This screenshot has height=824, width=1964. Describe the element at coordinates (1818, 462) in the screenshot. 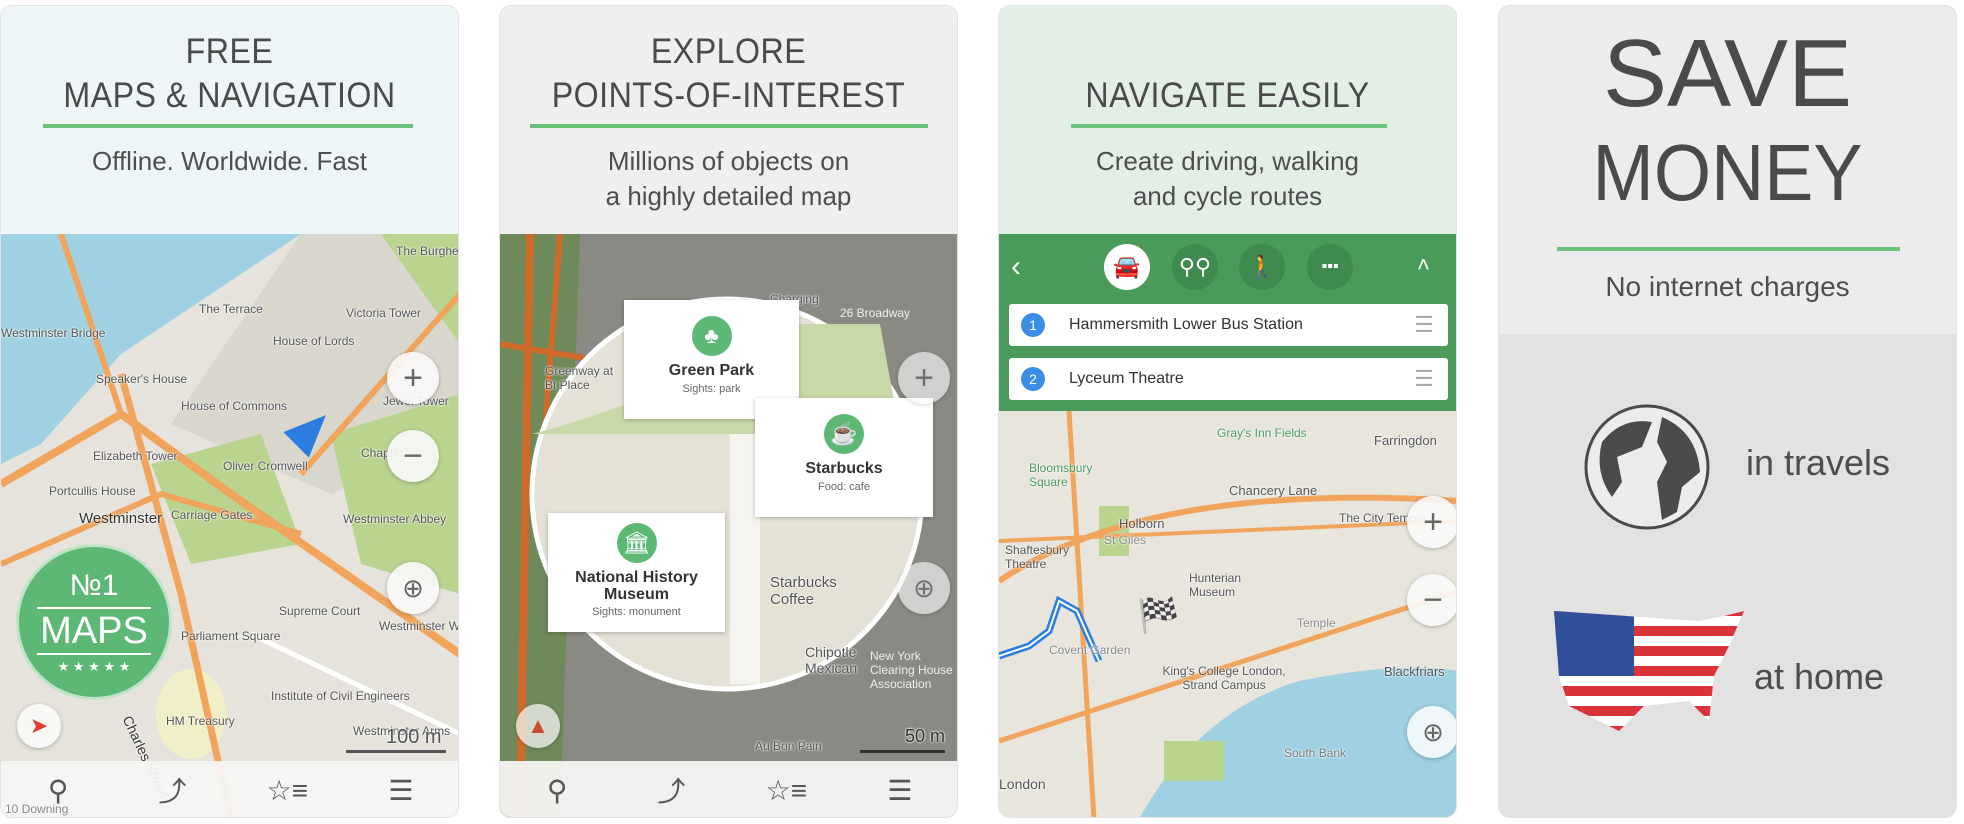

I see `benefit-in-travels: in travels` at that location.